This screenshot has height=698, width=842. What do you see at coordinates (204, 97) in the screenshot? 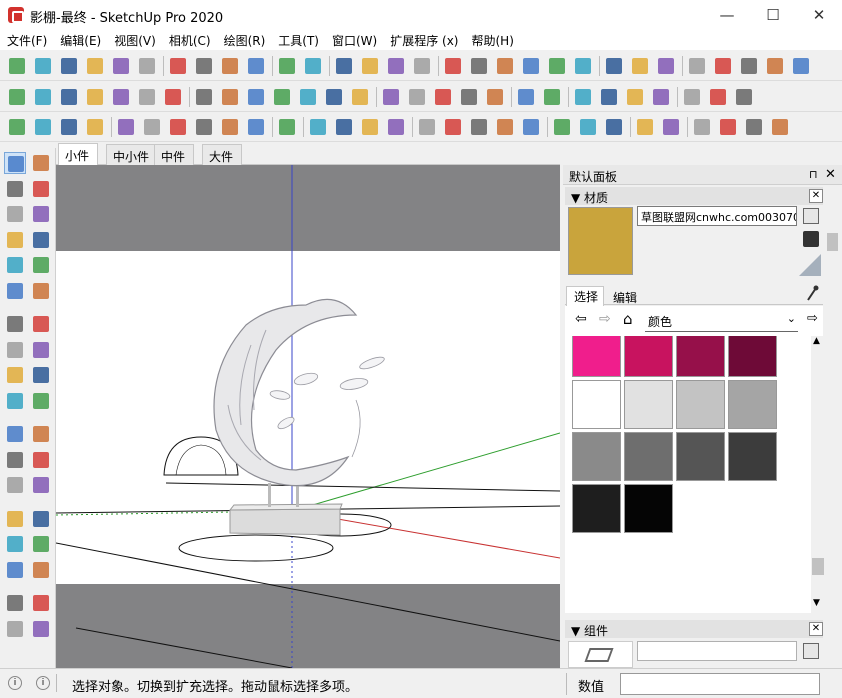
I see `solid-cube-icon` at bounding box center [204, 97].